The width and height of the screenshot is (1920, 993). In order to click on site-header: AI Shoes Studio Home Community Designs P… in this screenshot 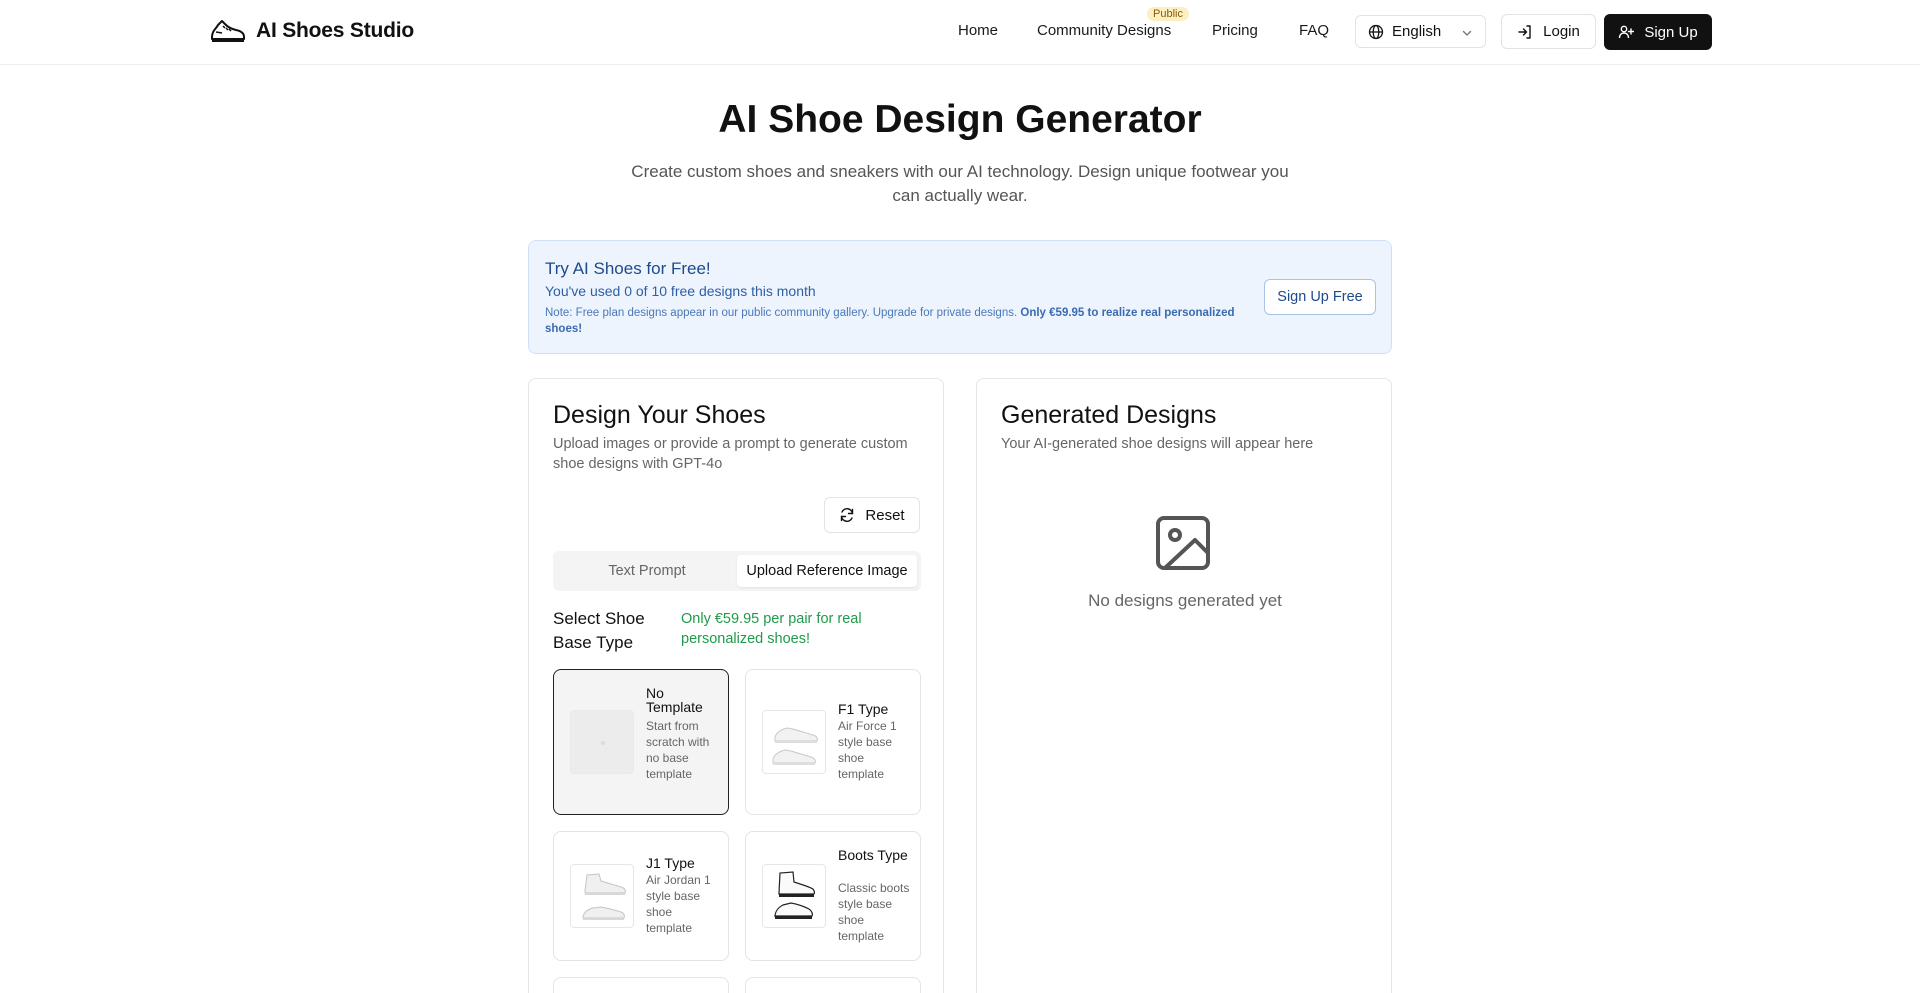, I will do `click(960, 32)`.